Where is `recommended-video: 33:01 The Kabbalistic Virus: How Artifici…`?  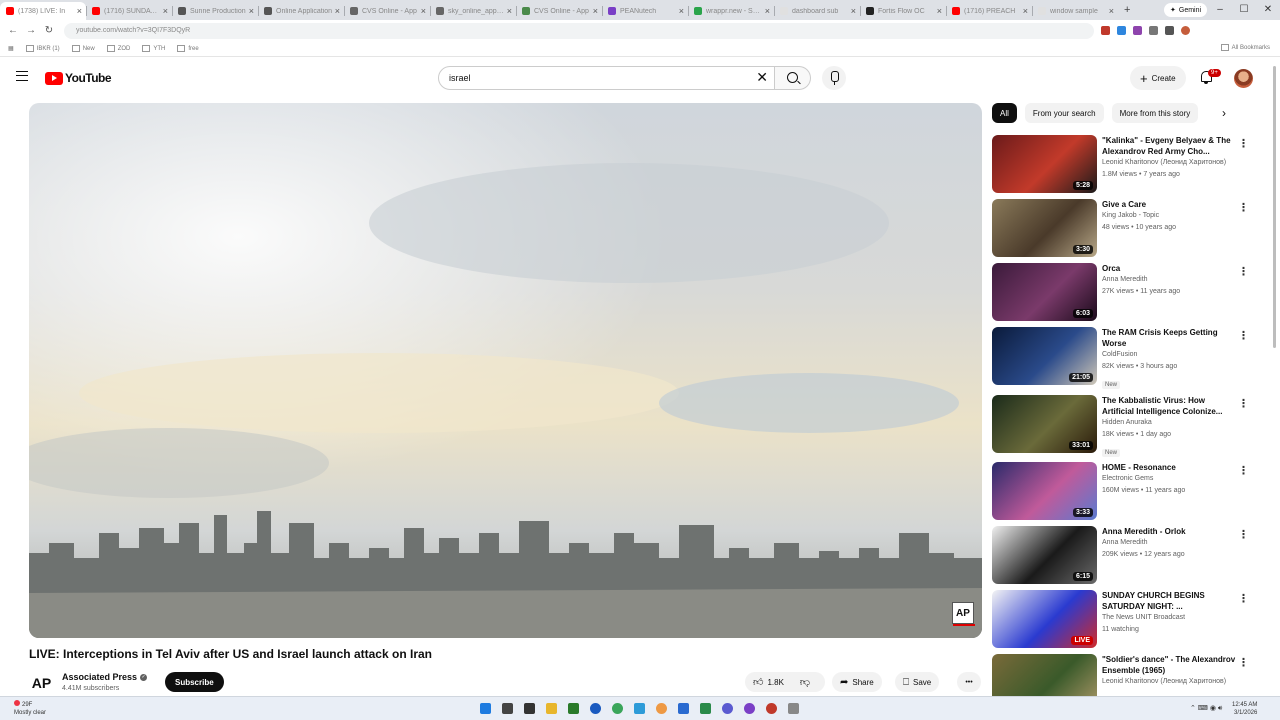
recommended-video: 33:01 The Kabbalistic Virus: How Artifici… is located at coordinates (1127, 426).